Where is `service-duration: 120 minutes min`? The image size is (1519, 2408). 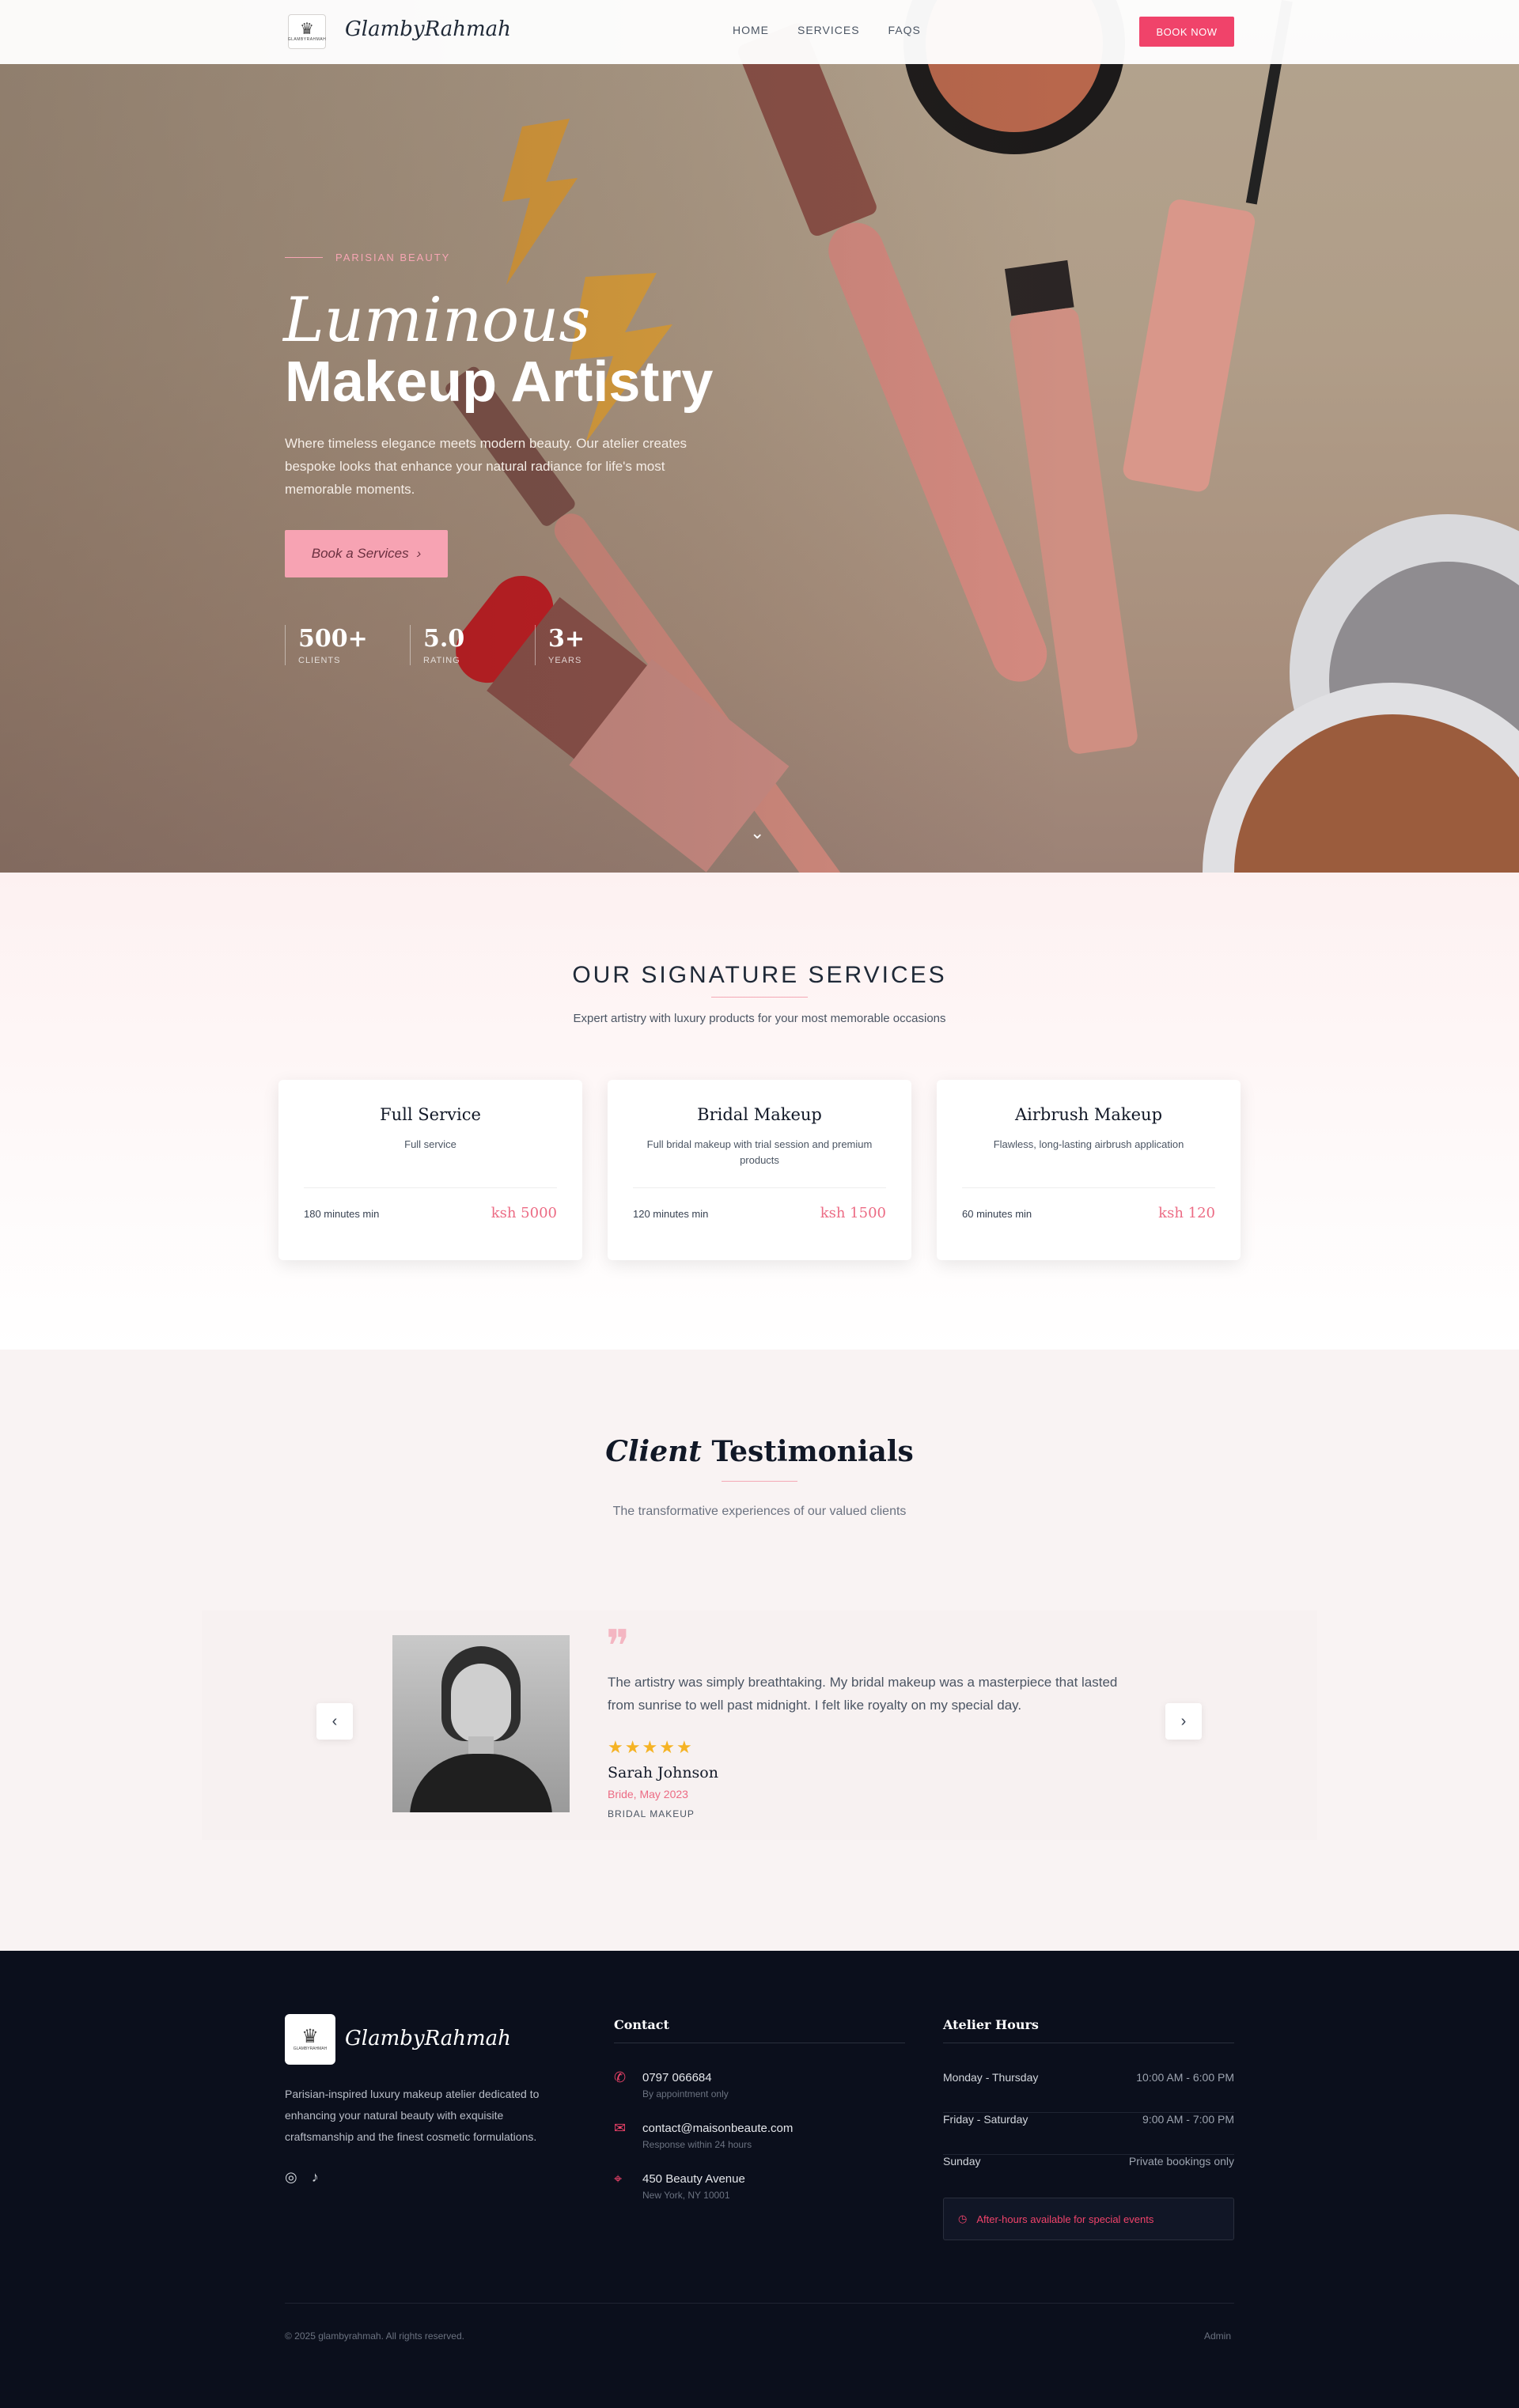 service-duration: 120 minutes min is located at coordinates (671, 1214).